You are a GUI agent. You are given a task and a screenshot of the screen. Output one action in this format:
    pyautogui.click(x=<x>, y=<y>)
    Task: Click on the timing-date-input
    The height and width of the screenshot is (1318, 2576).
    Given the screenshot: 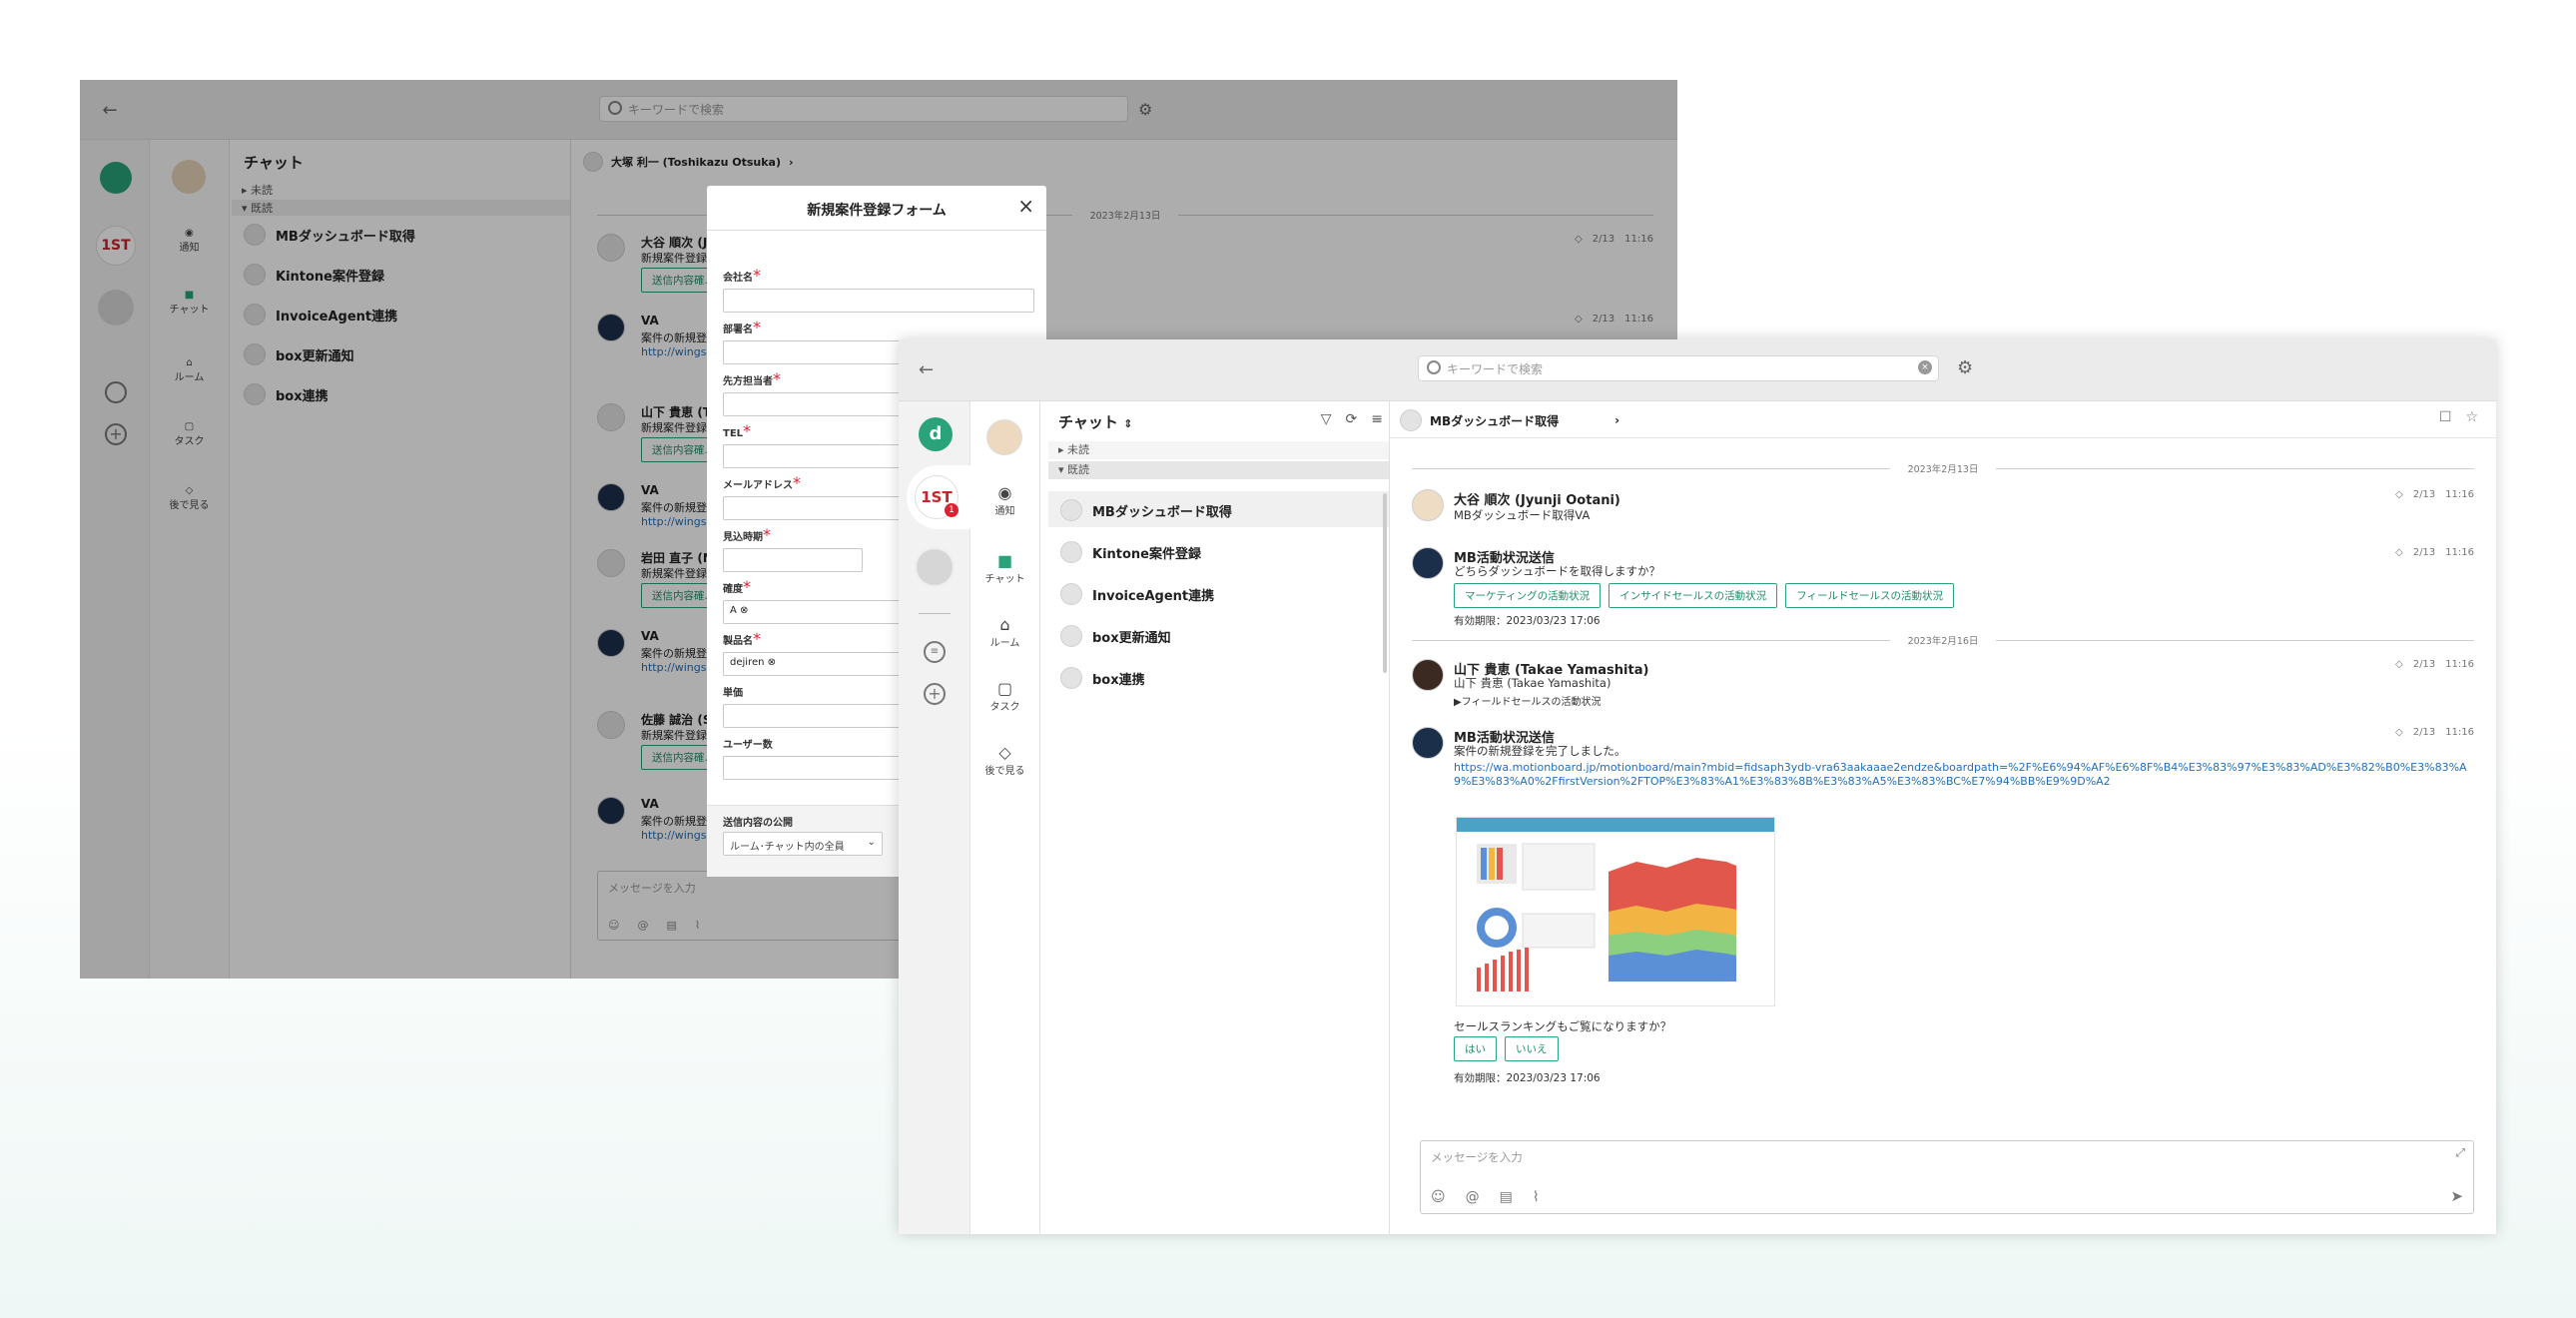 What is the action you would take?
    pyautogui.click(x=793, y=560)
    